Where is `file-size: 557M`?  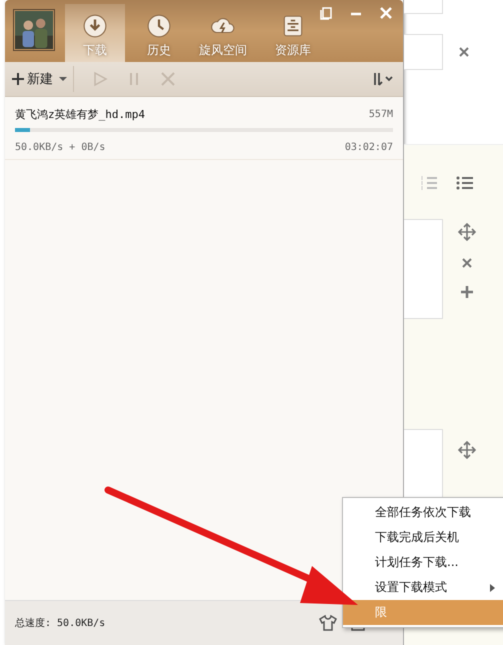 file-size: 557M is located at coordinates (380, 114).